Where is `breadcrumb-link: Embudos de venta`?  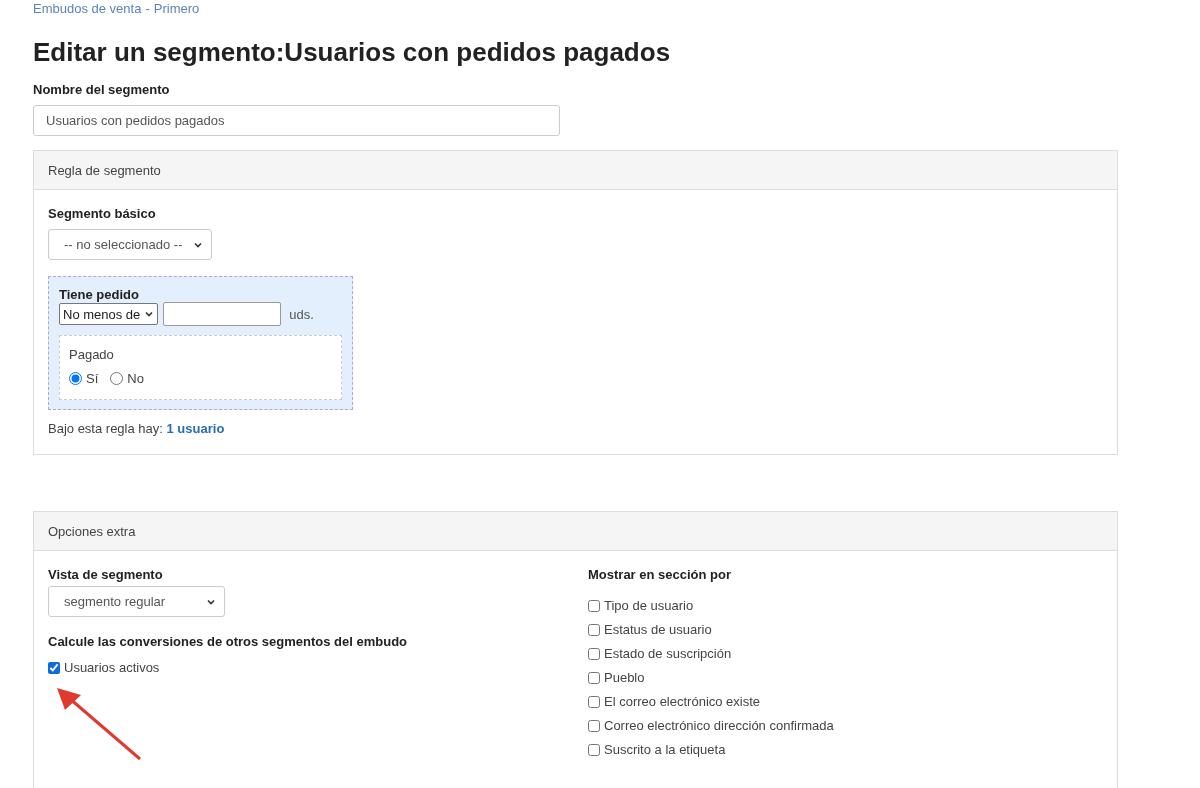 breadcrumb-link: Embudos de venta is located at coordinates (87, 8).